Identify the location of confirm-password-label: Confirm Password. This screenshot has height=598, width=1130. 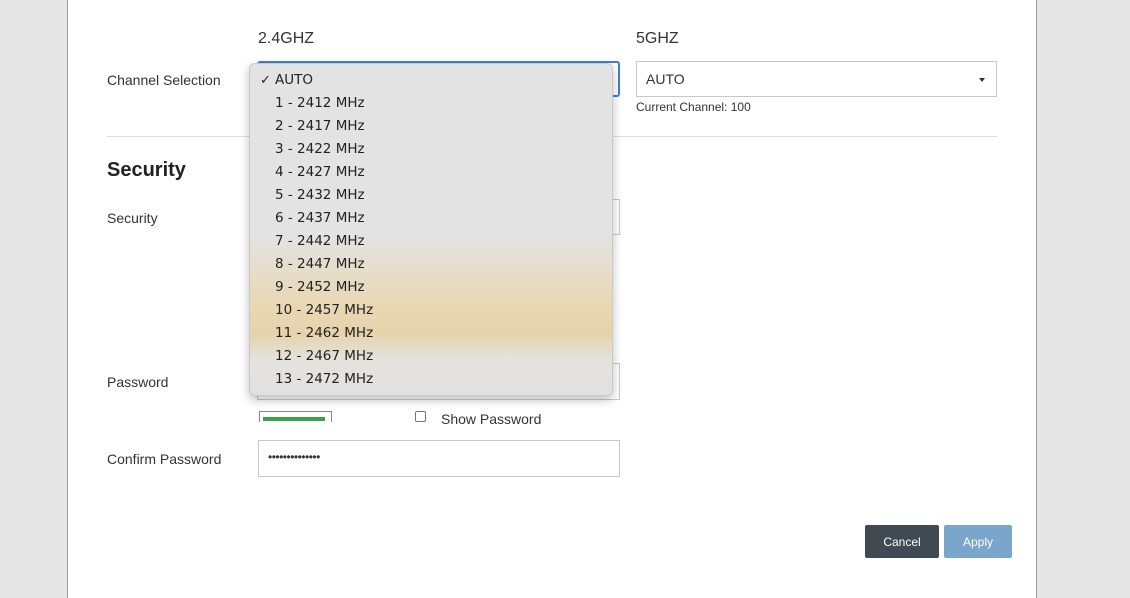
(164, 459).